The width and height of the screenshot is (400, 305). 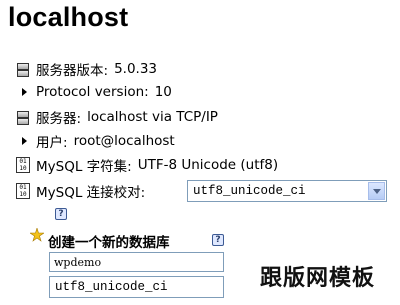 What do you see at coordinates (318, 278) in the screenshot?
I see `watermark-text: 跟版网模板` at bounding box center [318, 278].